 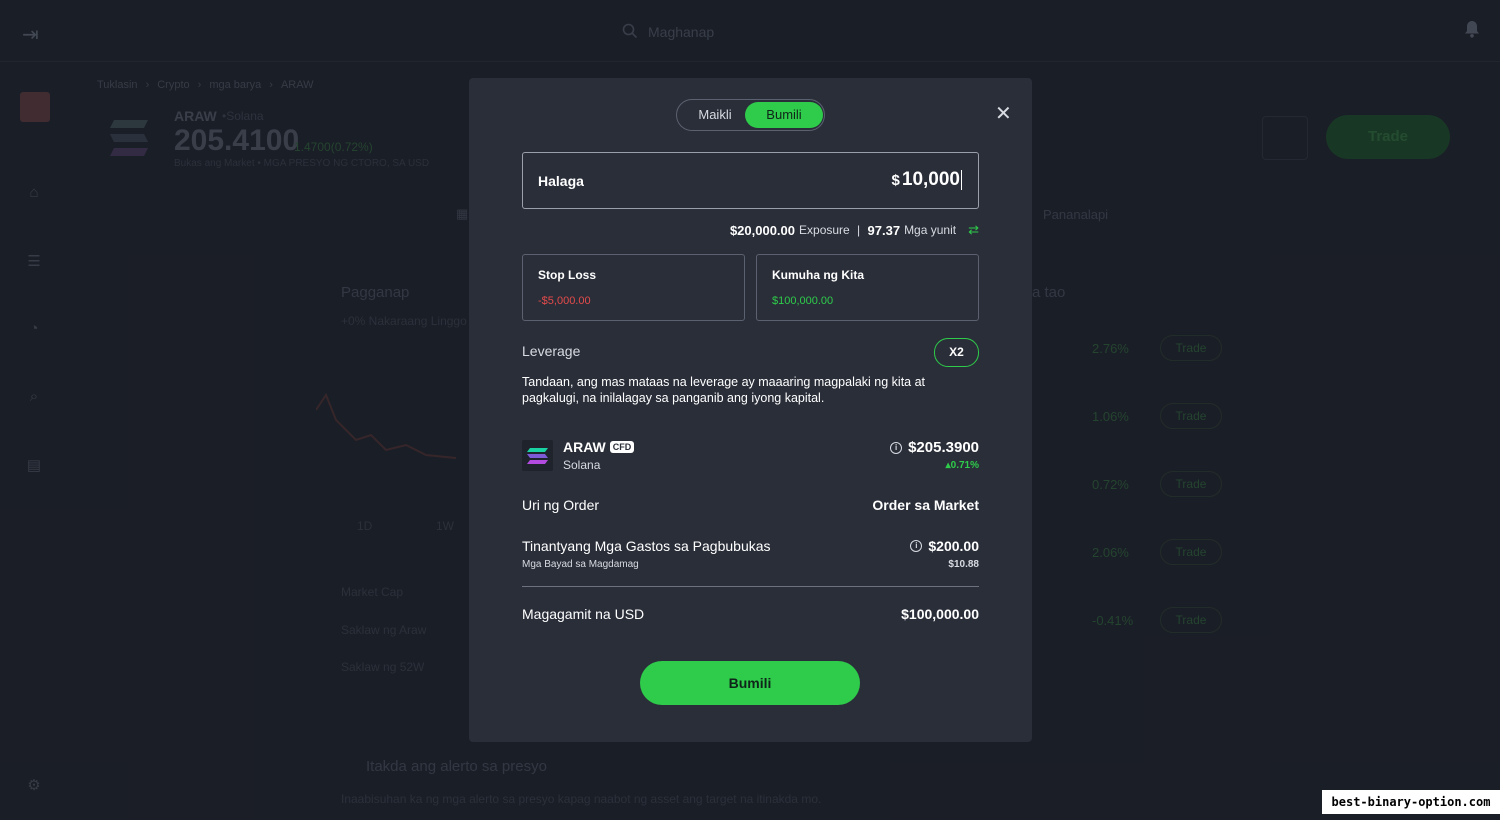 I want to click on take-profit-value: $100,000.00, so click(x=803, y=301).